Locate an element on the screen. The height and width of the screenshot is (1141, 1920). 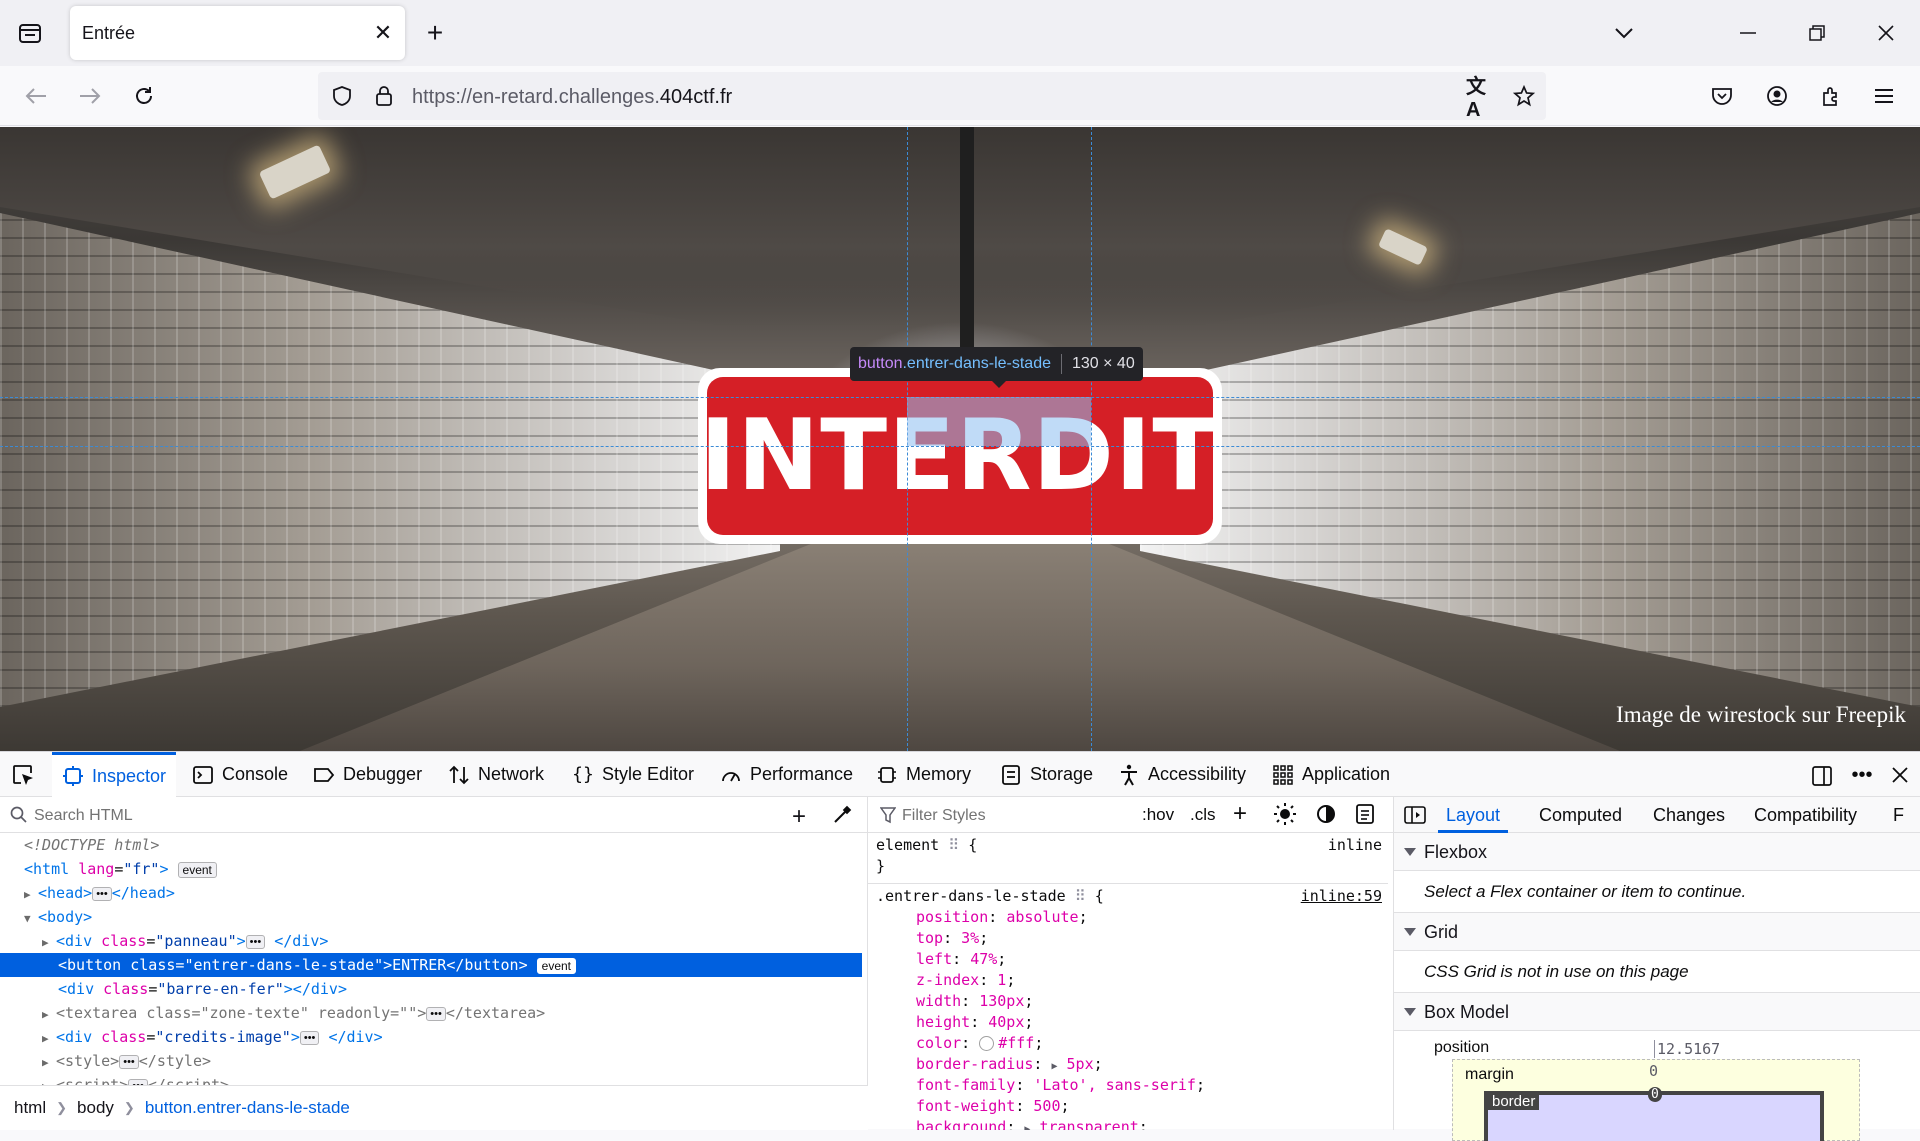
border-value: 0 is located at coordinates (1655, 1094).